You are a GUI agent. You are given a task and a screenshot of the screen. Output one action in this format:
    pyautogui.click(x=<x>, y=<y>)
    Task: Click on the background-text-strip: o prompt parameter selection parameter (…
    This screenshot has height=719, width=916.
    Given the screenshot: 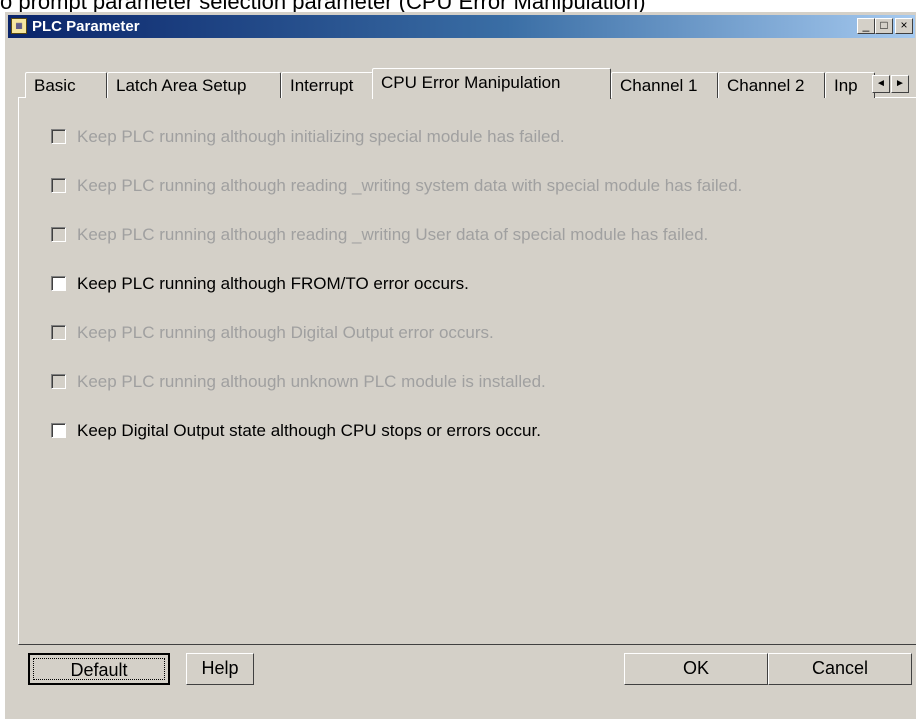 What is the action you would take?
    pyautogui.click(x=458, y=6)
    